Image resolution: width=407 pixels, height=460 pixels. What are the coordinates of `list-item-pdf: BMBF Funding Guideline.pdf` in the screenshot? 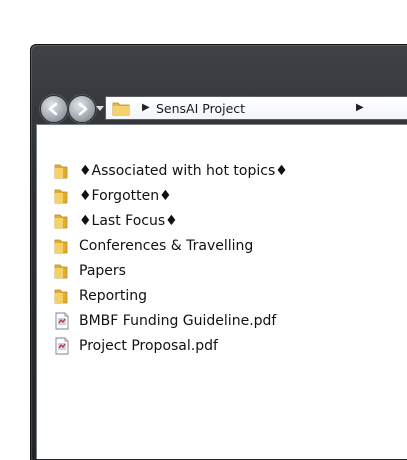 It's located at (164, 321).